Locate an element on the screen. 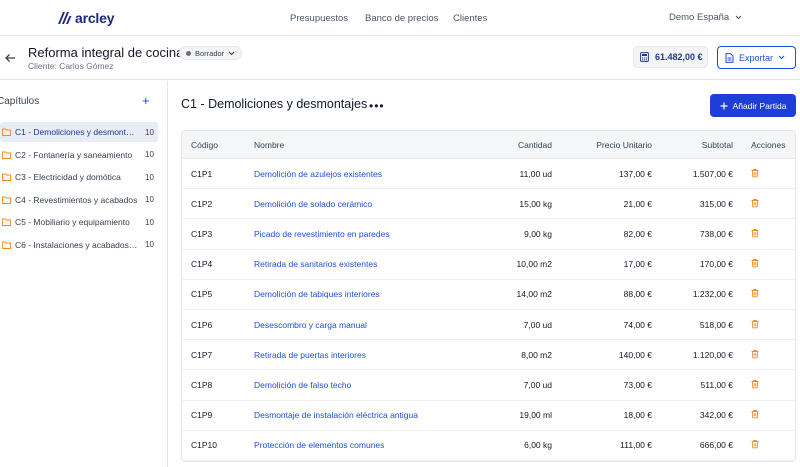 This screenshot has height=467, width=800. status-label: Borrador is located at coordinates (210, 53).